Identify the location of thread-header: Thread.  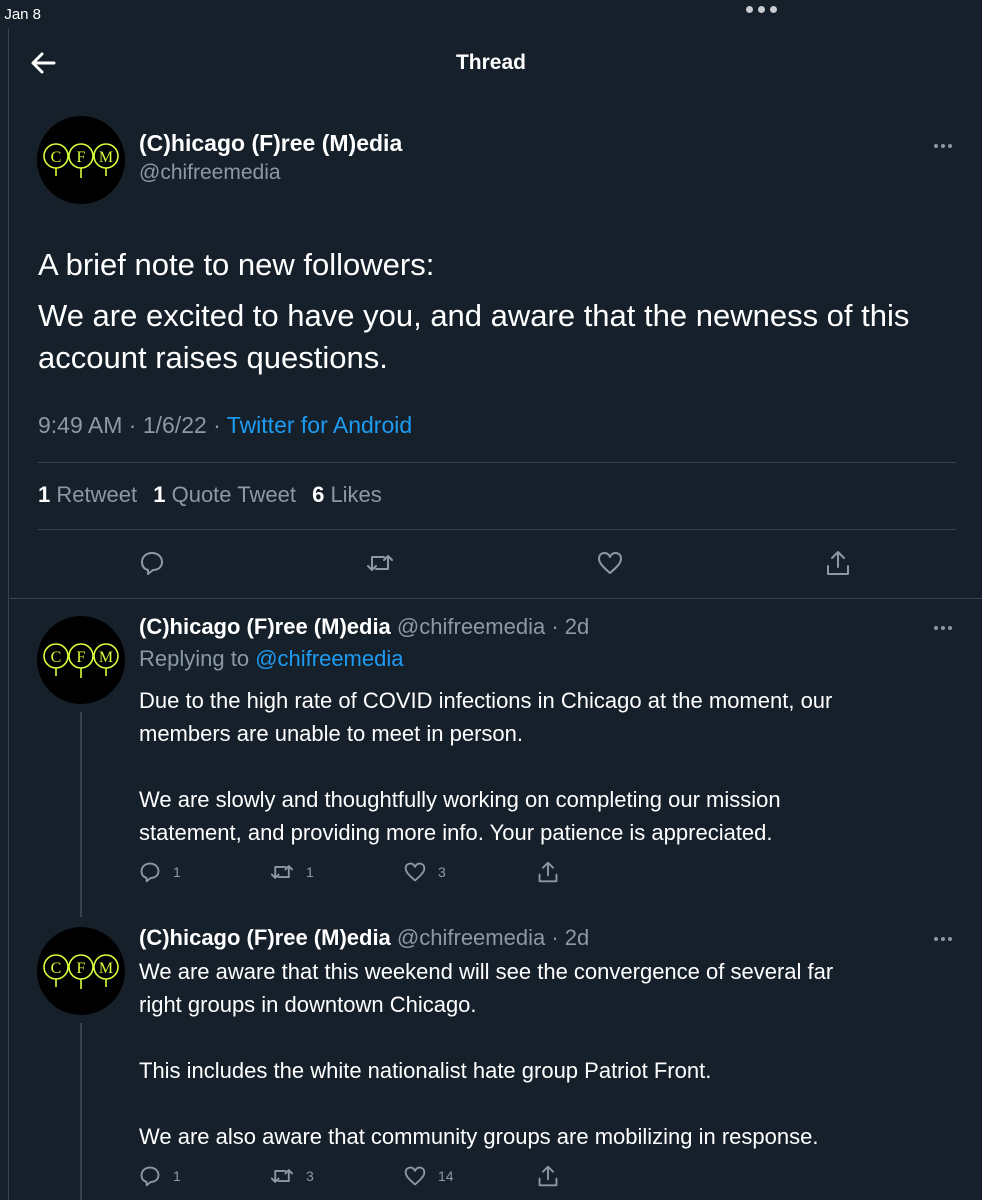
(491, 63).